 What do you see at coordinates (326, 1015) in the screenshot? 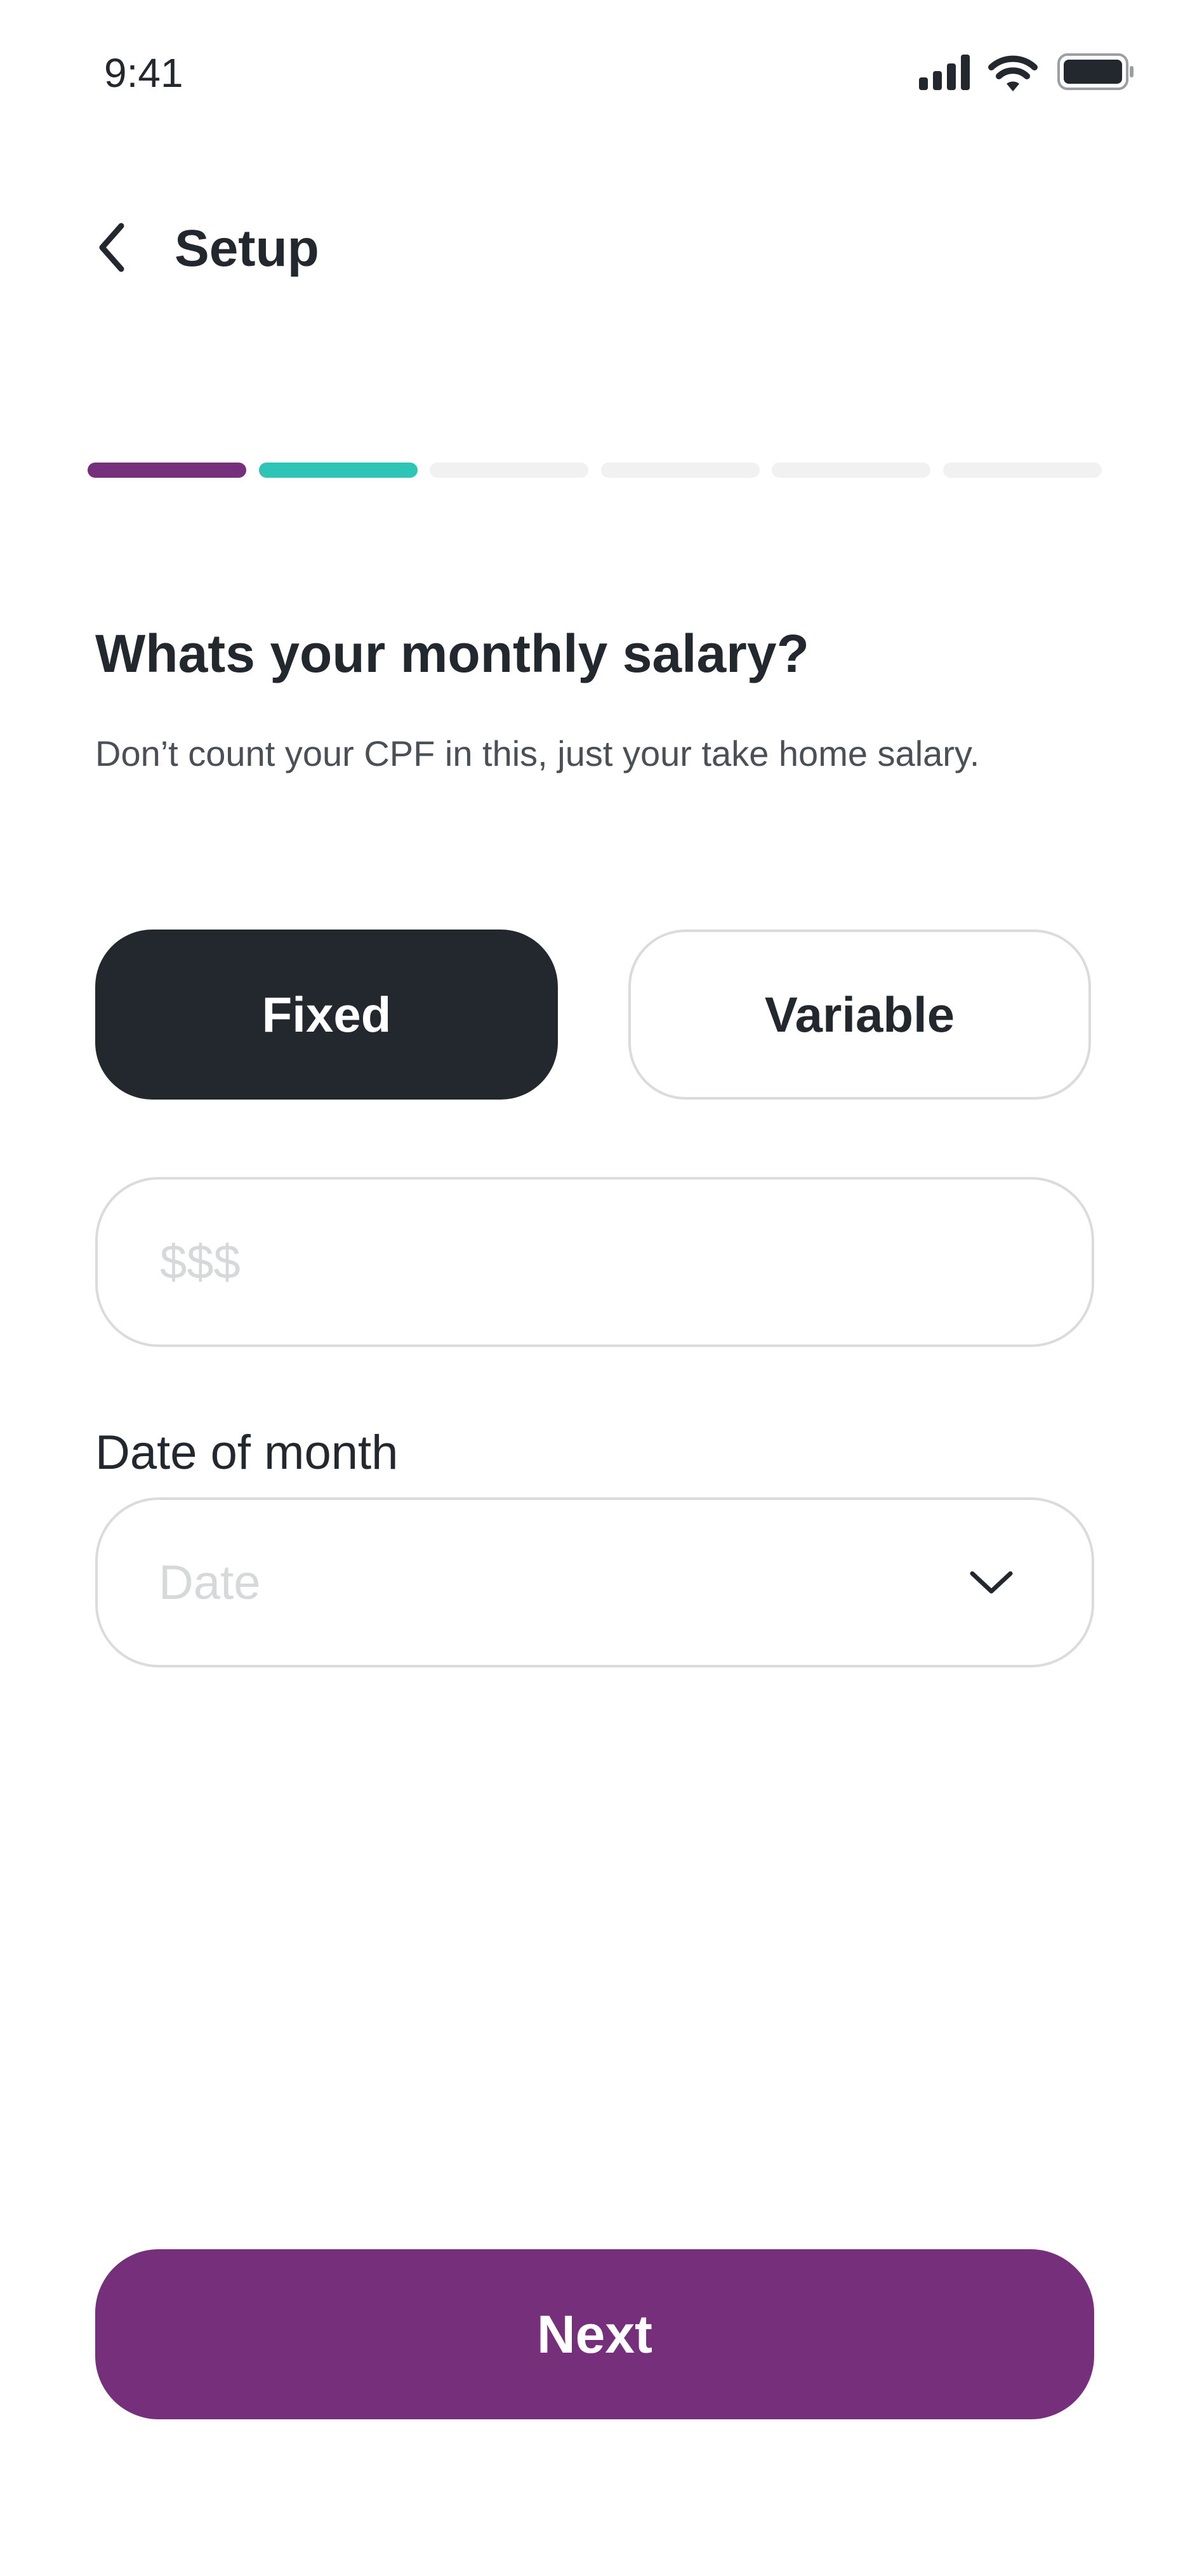
I see `fixed-option-button: Fixed` at bounding box center [326, 1015].